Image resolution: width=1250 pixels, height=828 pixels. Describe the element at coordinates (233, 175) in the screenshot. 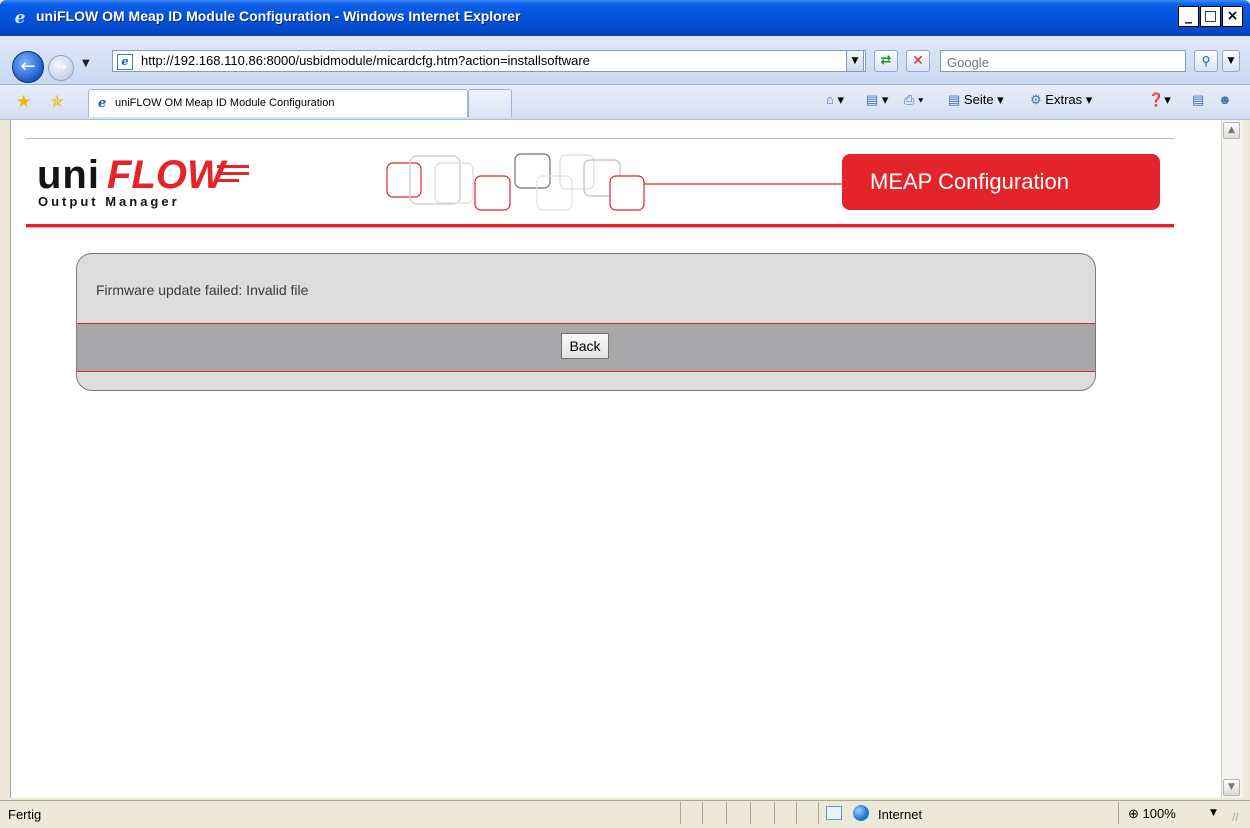

I see `logo-stripes` at that location.